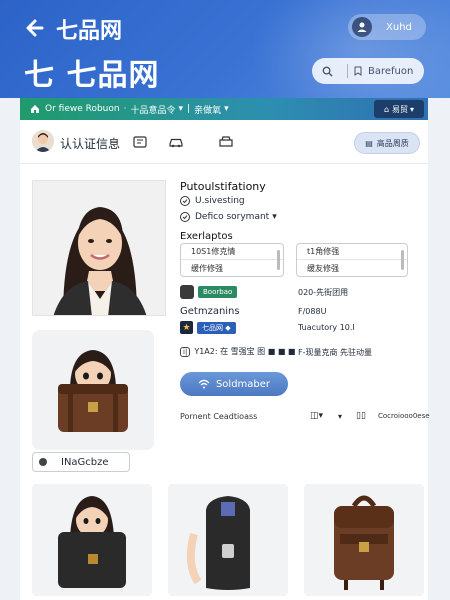 The height and width of the screenshot is (600, 450). What do you see at coordinates (245, 351) in the screenshot?
I see `detail-text: Y1A2: 在 雪强宝 图 ■ ■ ■` at bounding box center [245, 351].